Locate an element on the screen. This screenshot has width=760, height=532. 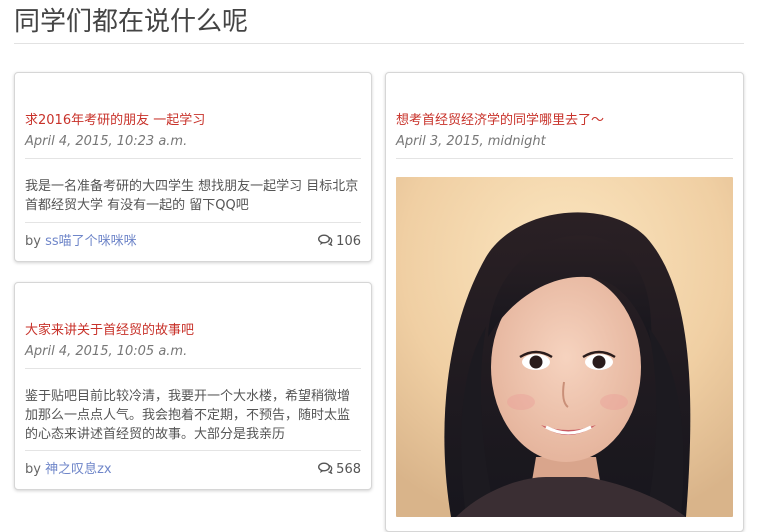
comment-count-value: 568 is located at coordinates (348, 469).